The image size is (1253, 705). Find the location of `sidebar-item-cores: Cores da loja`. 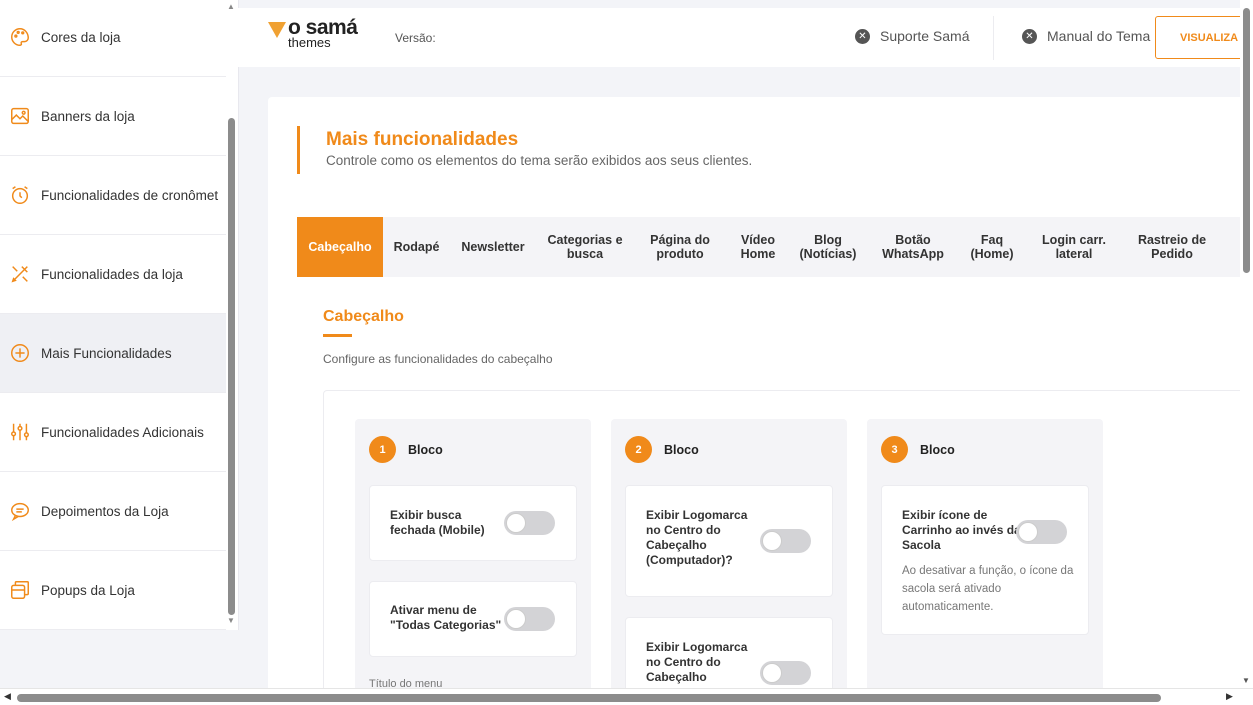

sidebar-item-cores: Cores da loja is located at coordinates (113, 38).